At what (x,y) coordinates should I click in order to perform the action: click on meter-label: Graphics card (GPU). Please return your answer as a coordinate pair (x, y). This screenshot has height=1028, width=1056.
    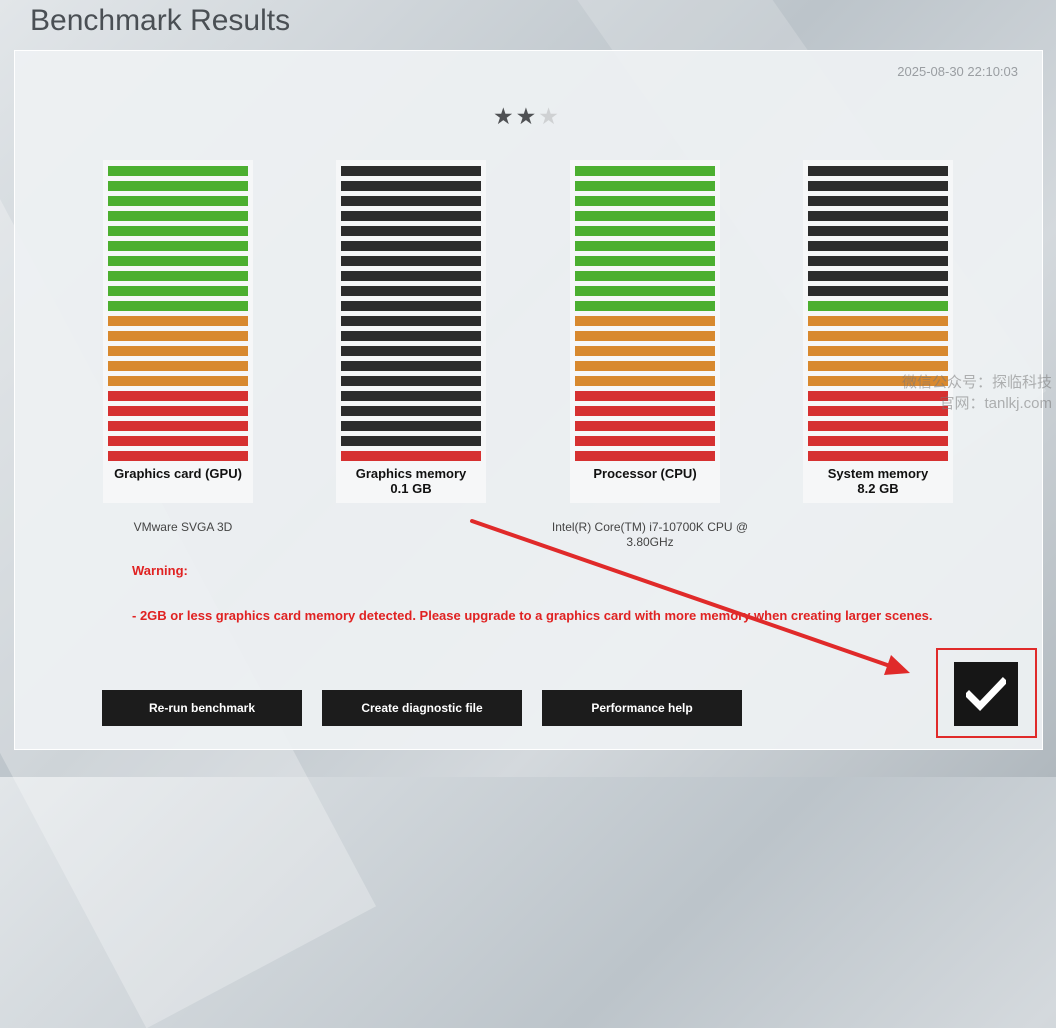
    Looking at the image, I should click on (178, 473).